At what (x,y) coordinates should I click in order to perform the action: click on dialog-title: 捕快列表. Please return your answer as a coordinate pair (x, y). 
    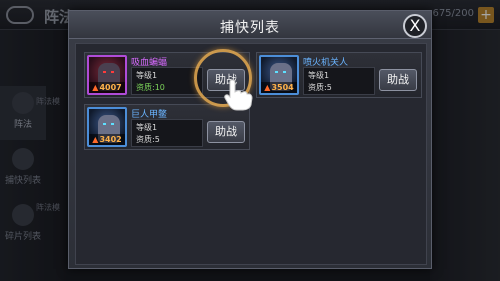
    Looking at the image, I should click on (250, 28).